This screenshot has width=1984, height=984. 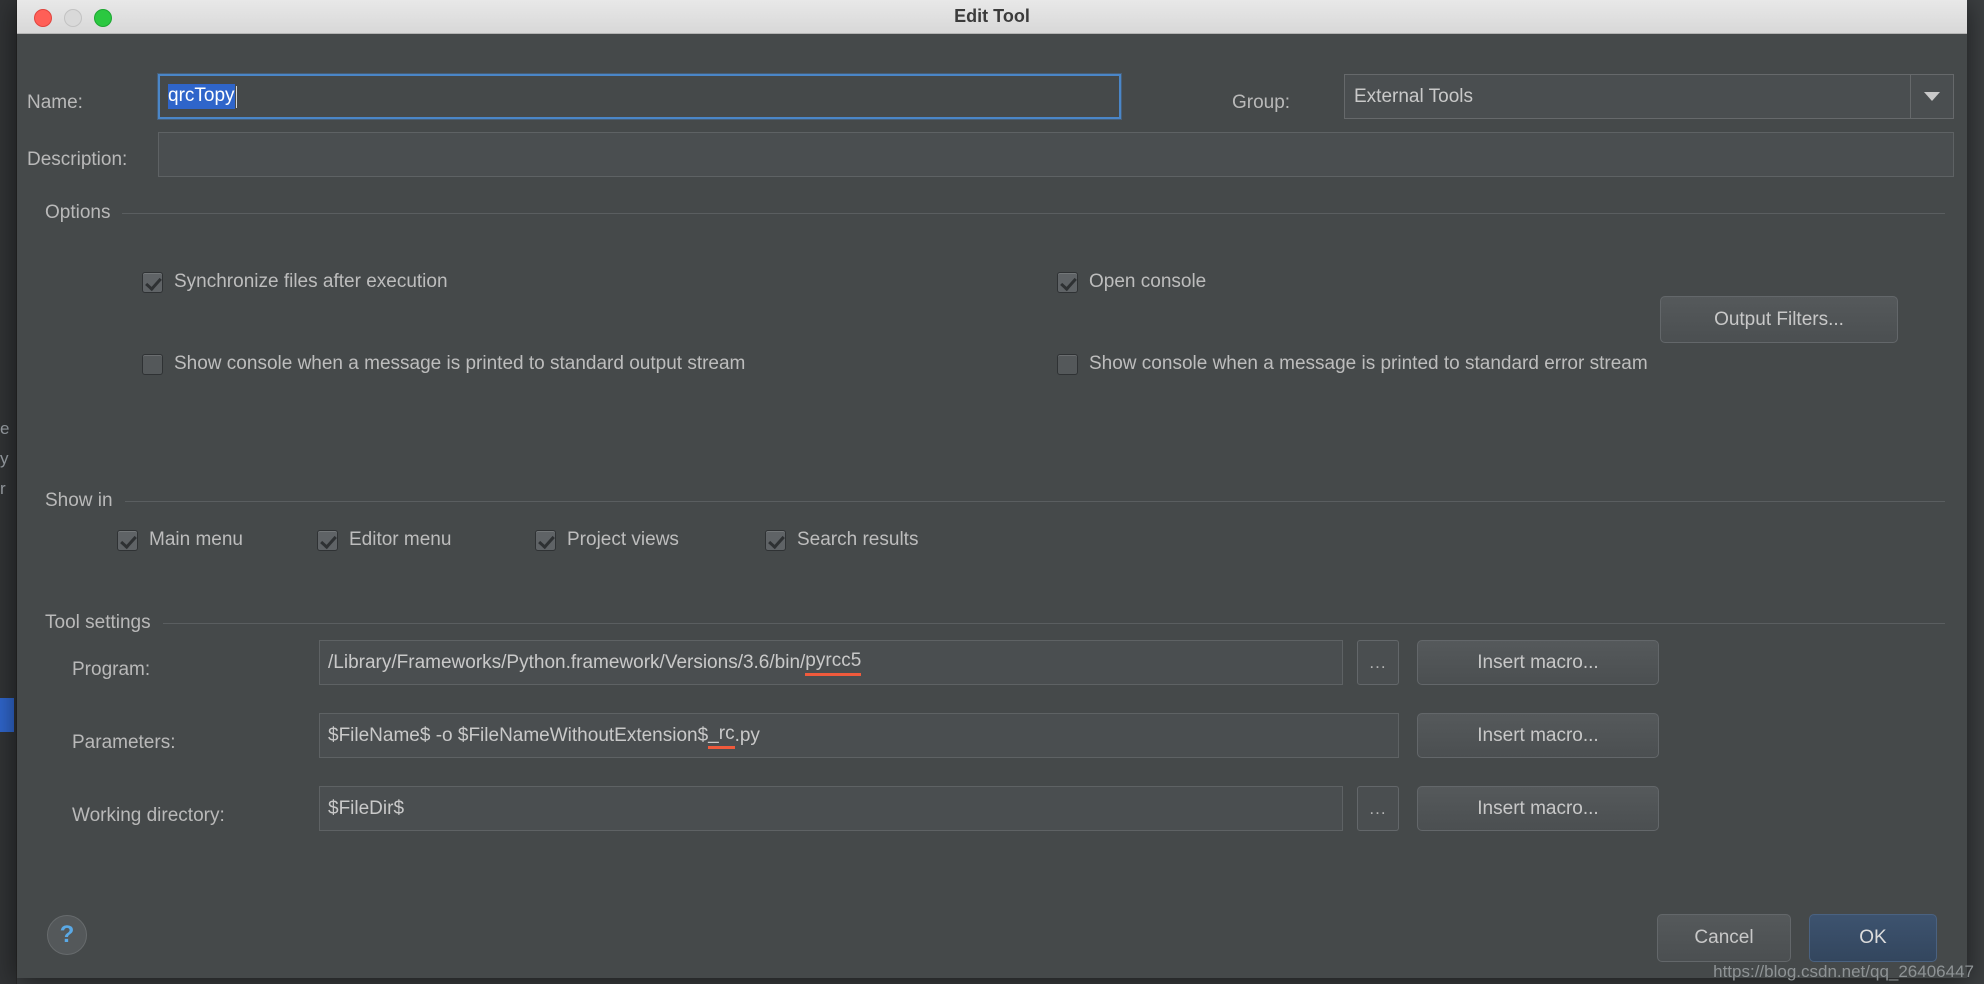 I want to click on options-section-header: Options, so click(x=995, y=213).